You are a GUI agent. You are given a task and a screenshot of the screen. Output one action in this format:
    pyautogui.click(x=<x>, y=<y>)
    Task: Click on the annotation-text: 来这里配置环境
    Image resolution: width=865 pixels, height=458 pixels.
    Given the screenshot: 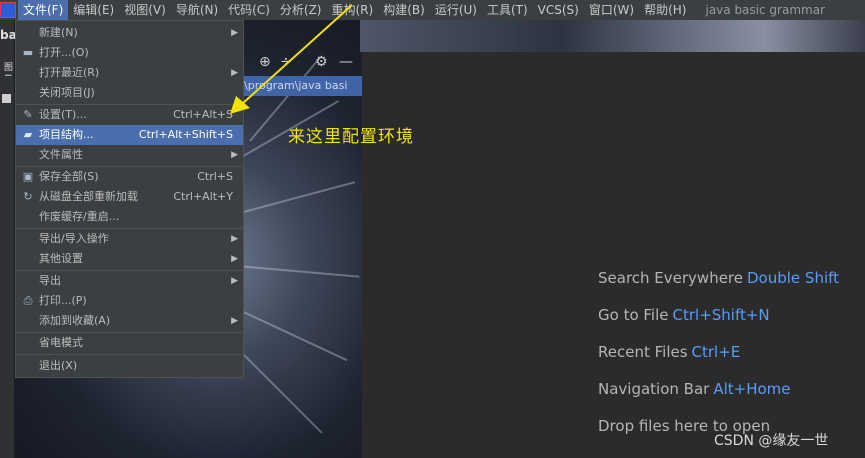 What is the action you would take?
    pyautogui.click(x=351, y=137)
    